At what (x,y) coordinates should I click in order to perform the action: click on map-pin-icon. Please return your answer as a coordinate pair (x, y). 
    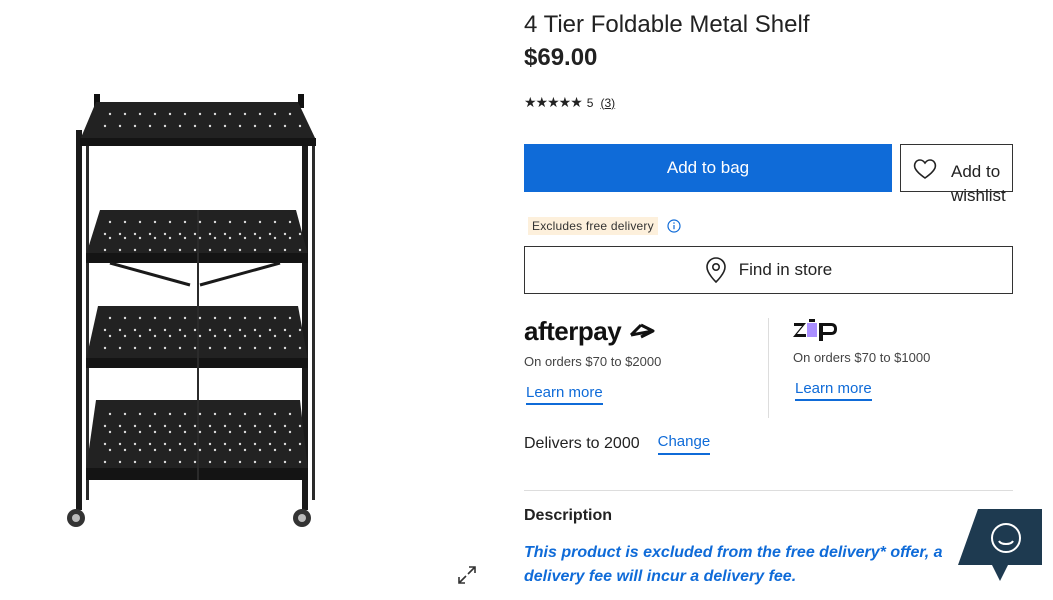
    Looking at the image, I should click on (715, 270).